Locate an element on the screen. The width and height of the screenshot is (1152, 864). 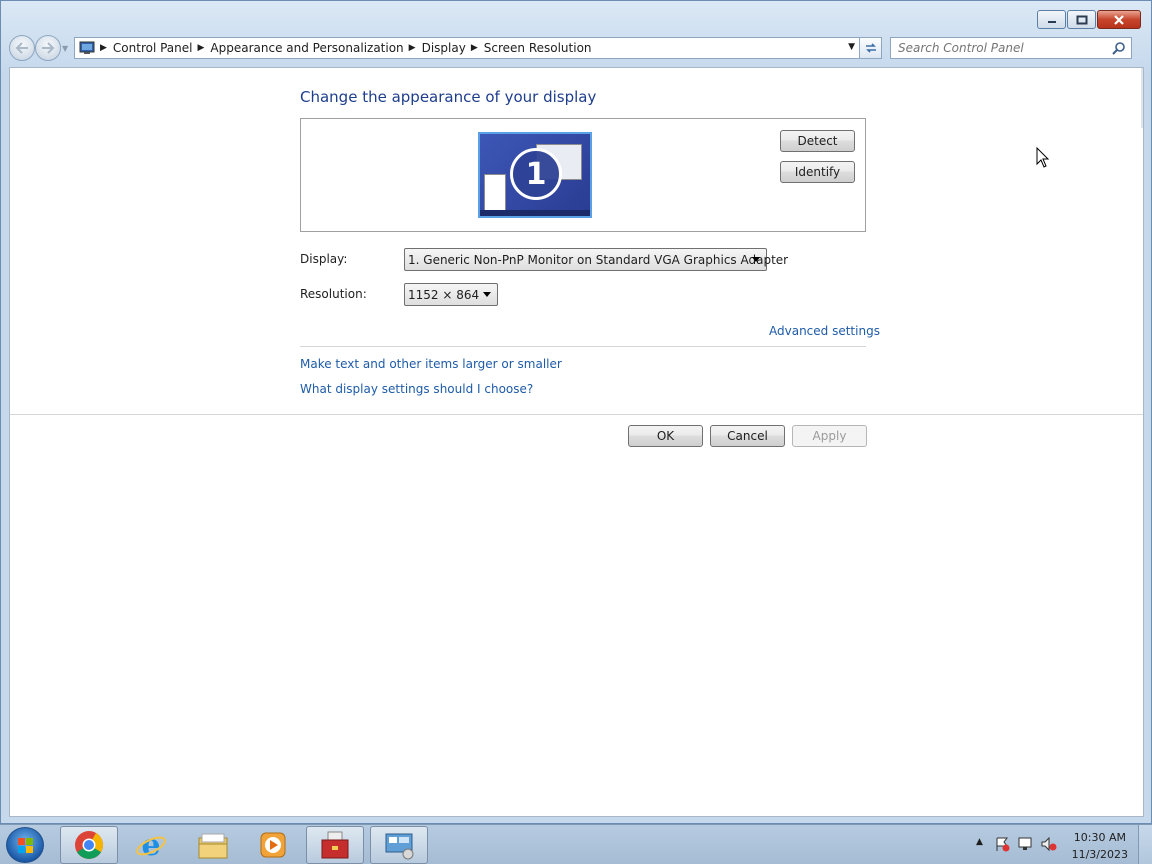
taskbar-display-settings is located at coordinates (399, 845).